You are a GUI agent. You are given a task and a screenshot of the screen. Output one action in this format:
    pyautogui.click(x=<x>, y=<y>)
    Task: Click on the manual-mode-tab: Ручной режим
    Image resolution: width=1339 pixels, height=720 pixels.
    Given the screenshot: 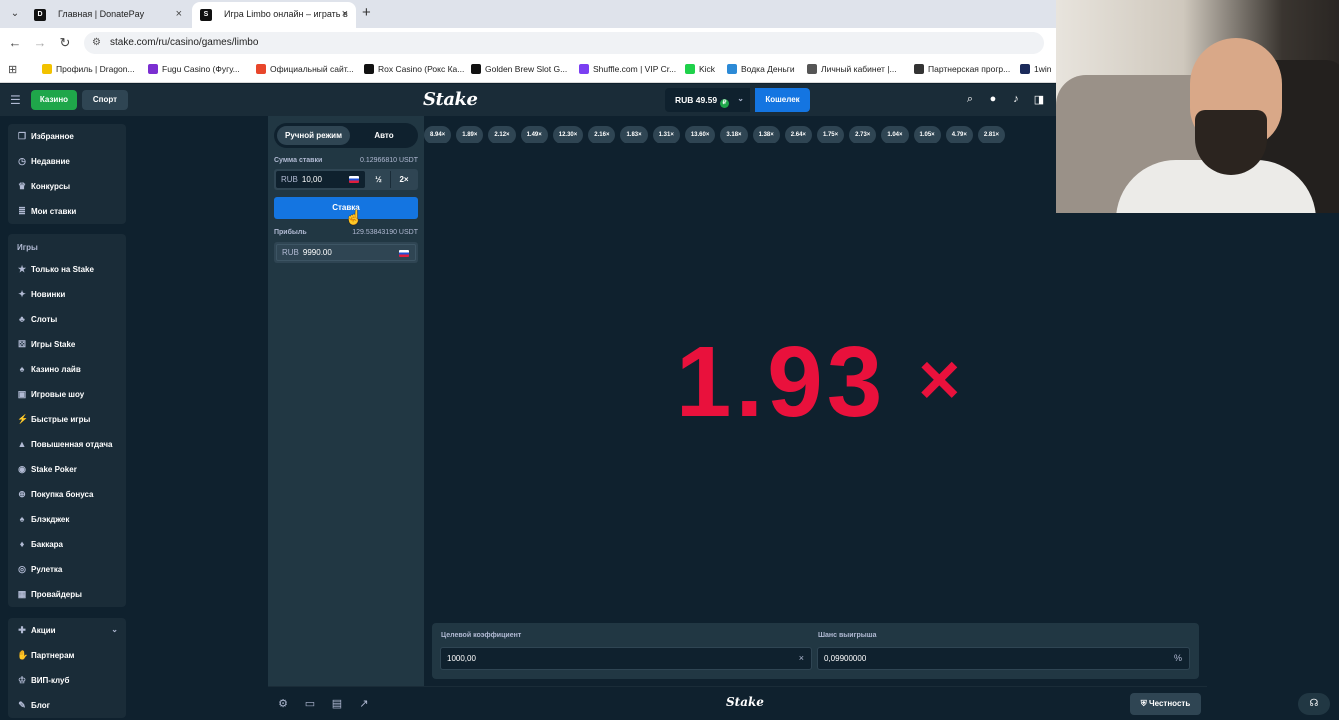 What is the action you would take?
    pyautogui.click(x=313, y=135)
    